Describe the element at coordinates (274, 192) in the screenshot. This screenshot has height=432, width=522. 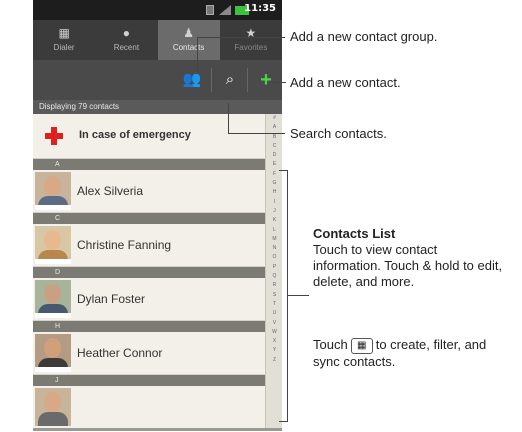
I see `index-letter: H` at that location.